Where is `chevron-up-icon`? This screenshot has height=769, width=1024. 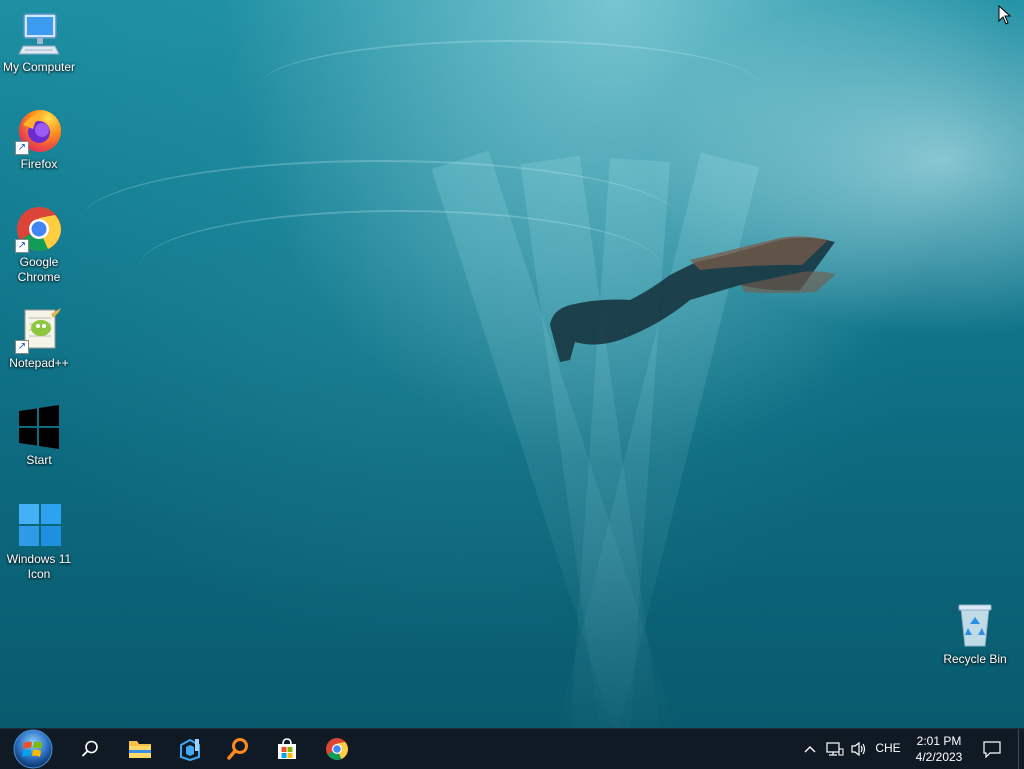 chevron-up-icon is located at coordinates (810, 749).